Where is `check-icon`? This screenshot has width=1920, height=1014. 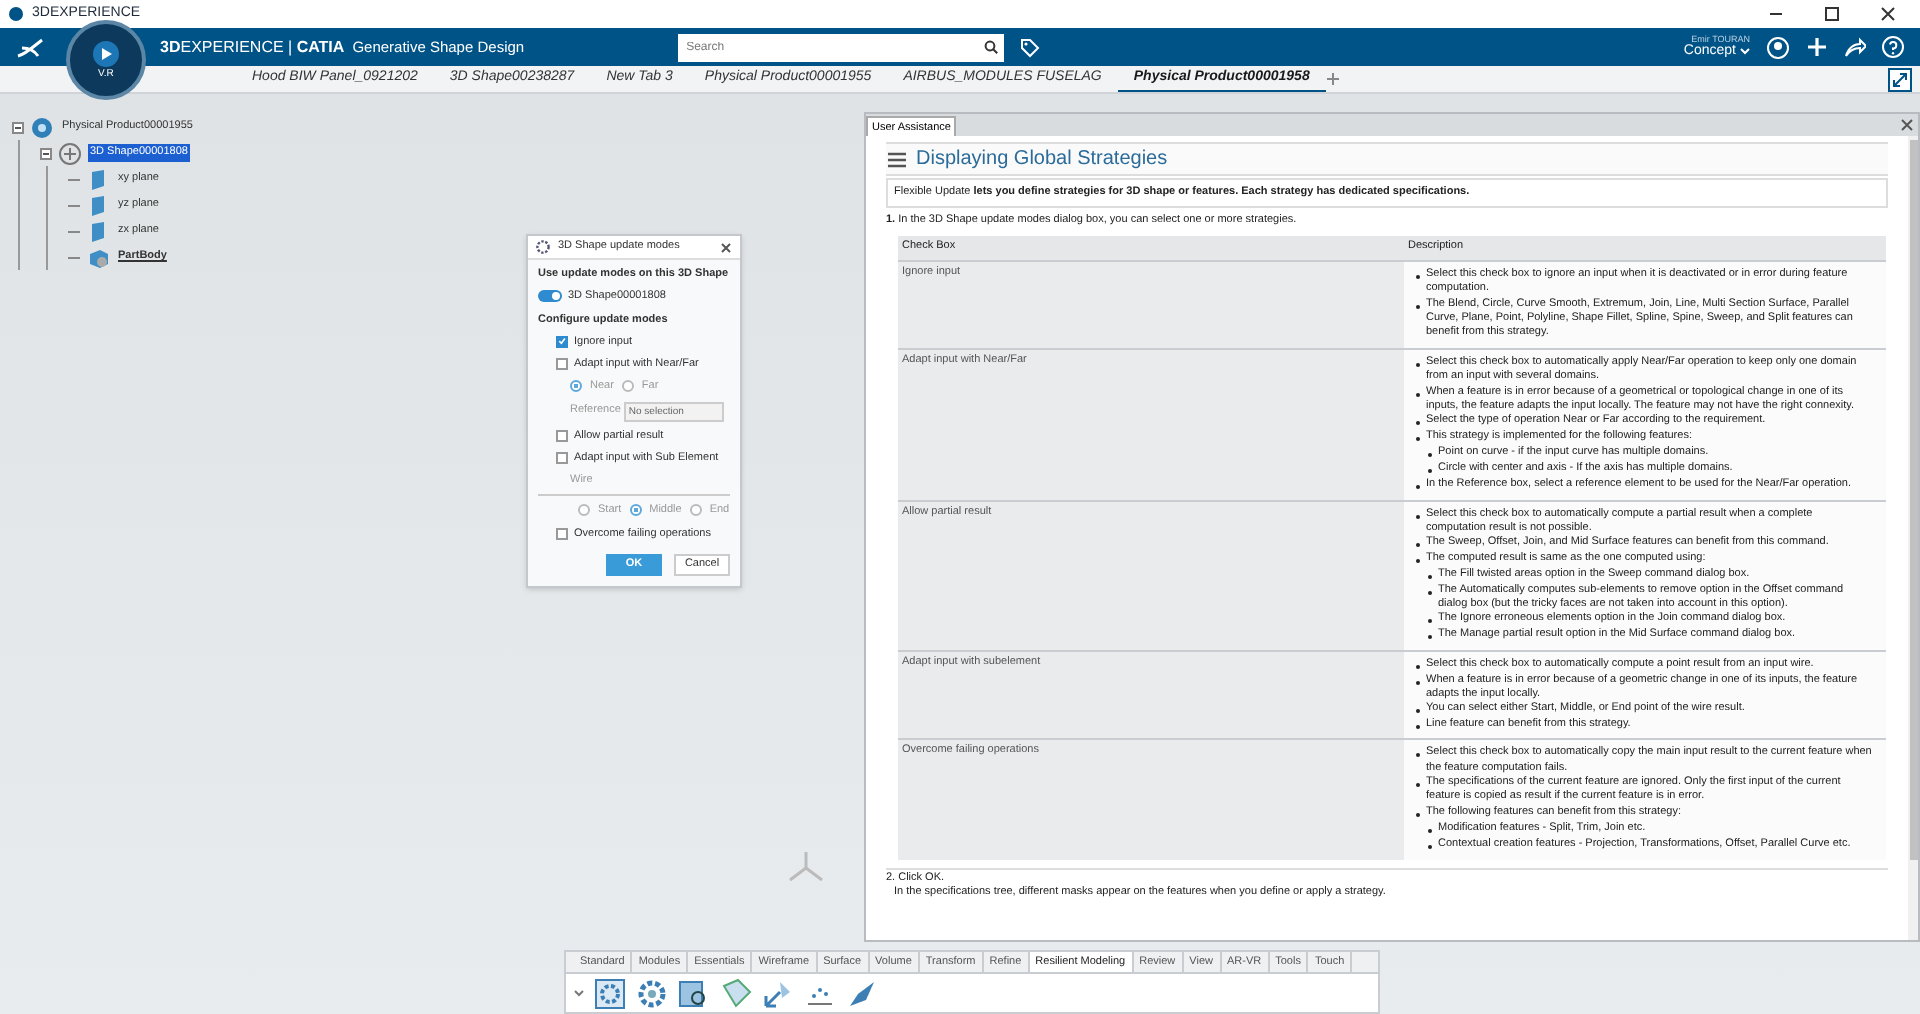
check-icon is located at coordinates (562, 341).